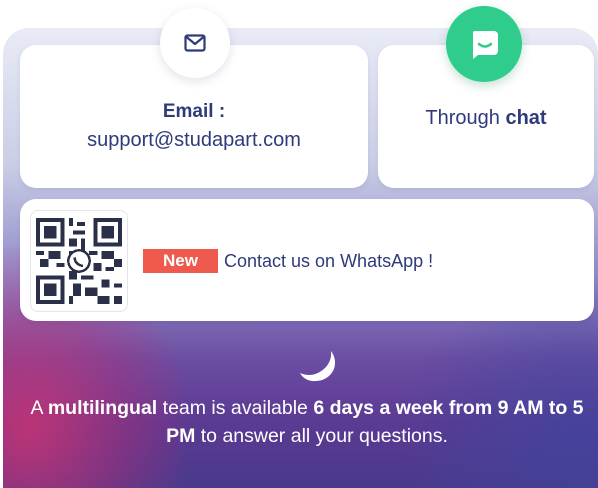  Describe the element at coordinates (486, 118) in the screenshot. I see `chat-label: Through chat` at that location.